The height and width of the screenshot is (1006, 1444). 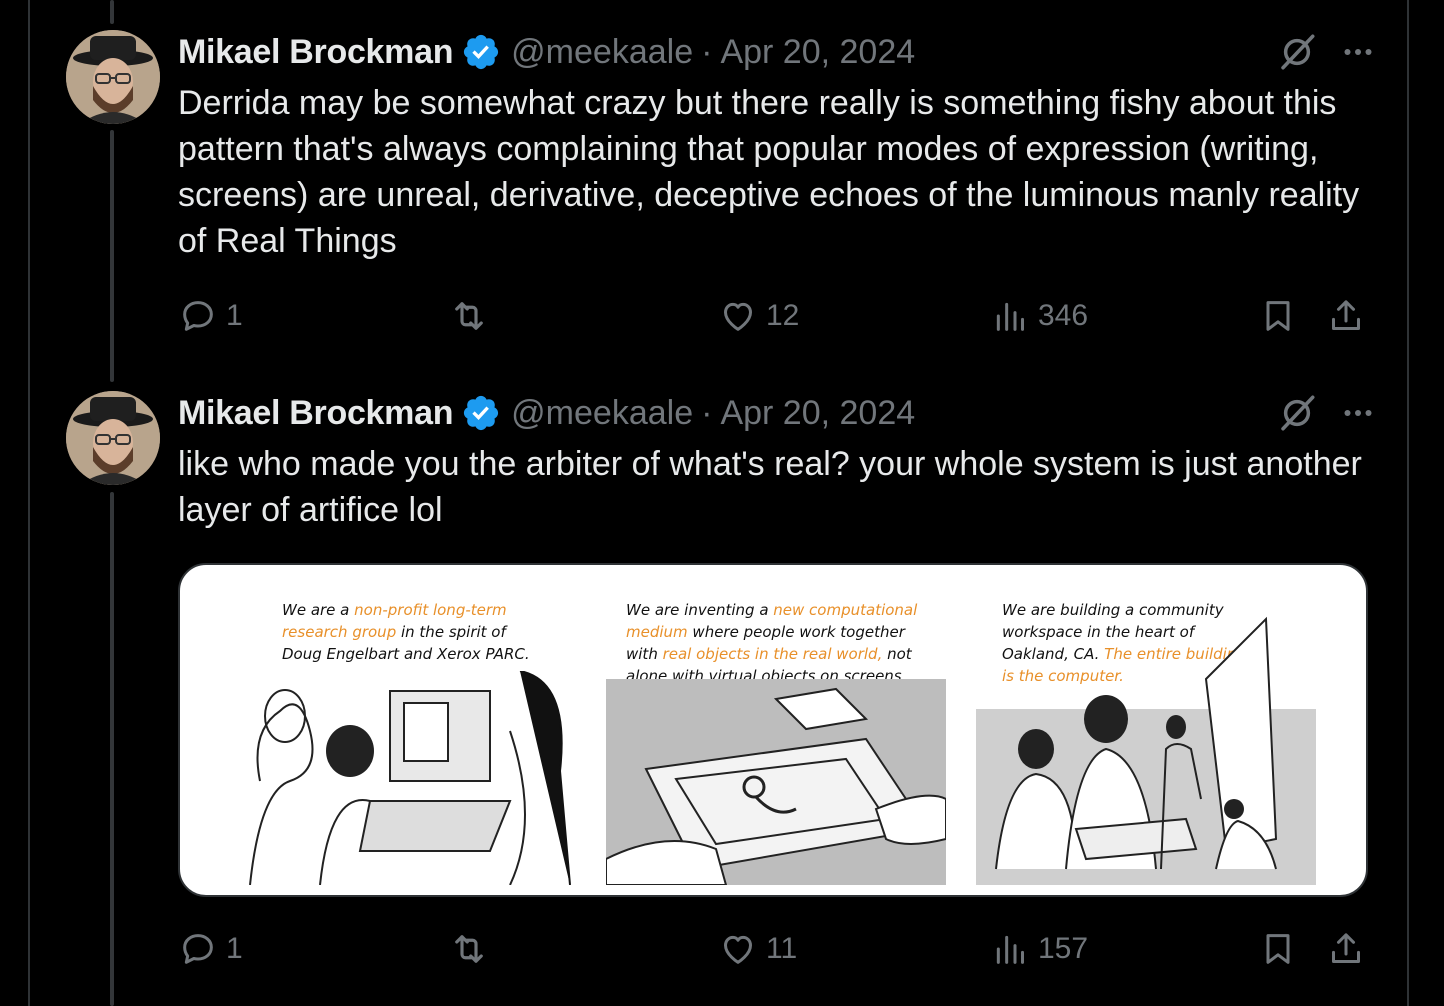 I want to click on illustration-workspace, so click(x=1146, y=750).